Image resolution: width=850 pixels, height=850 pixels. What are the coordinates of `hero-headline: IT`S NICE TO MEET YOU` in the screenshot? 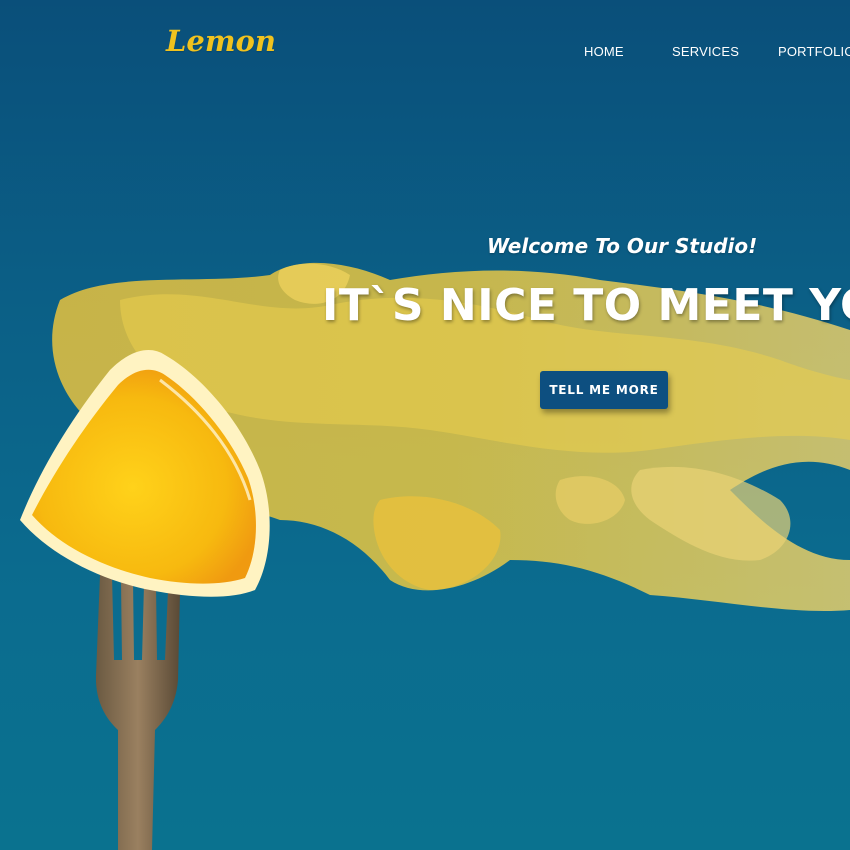 It's located at (586, 305).